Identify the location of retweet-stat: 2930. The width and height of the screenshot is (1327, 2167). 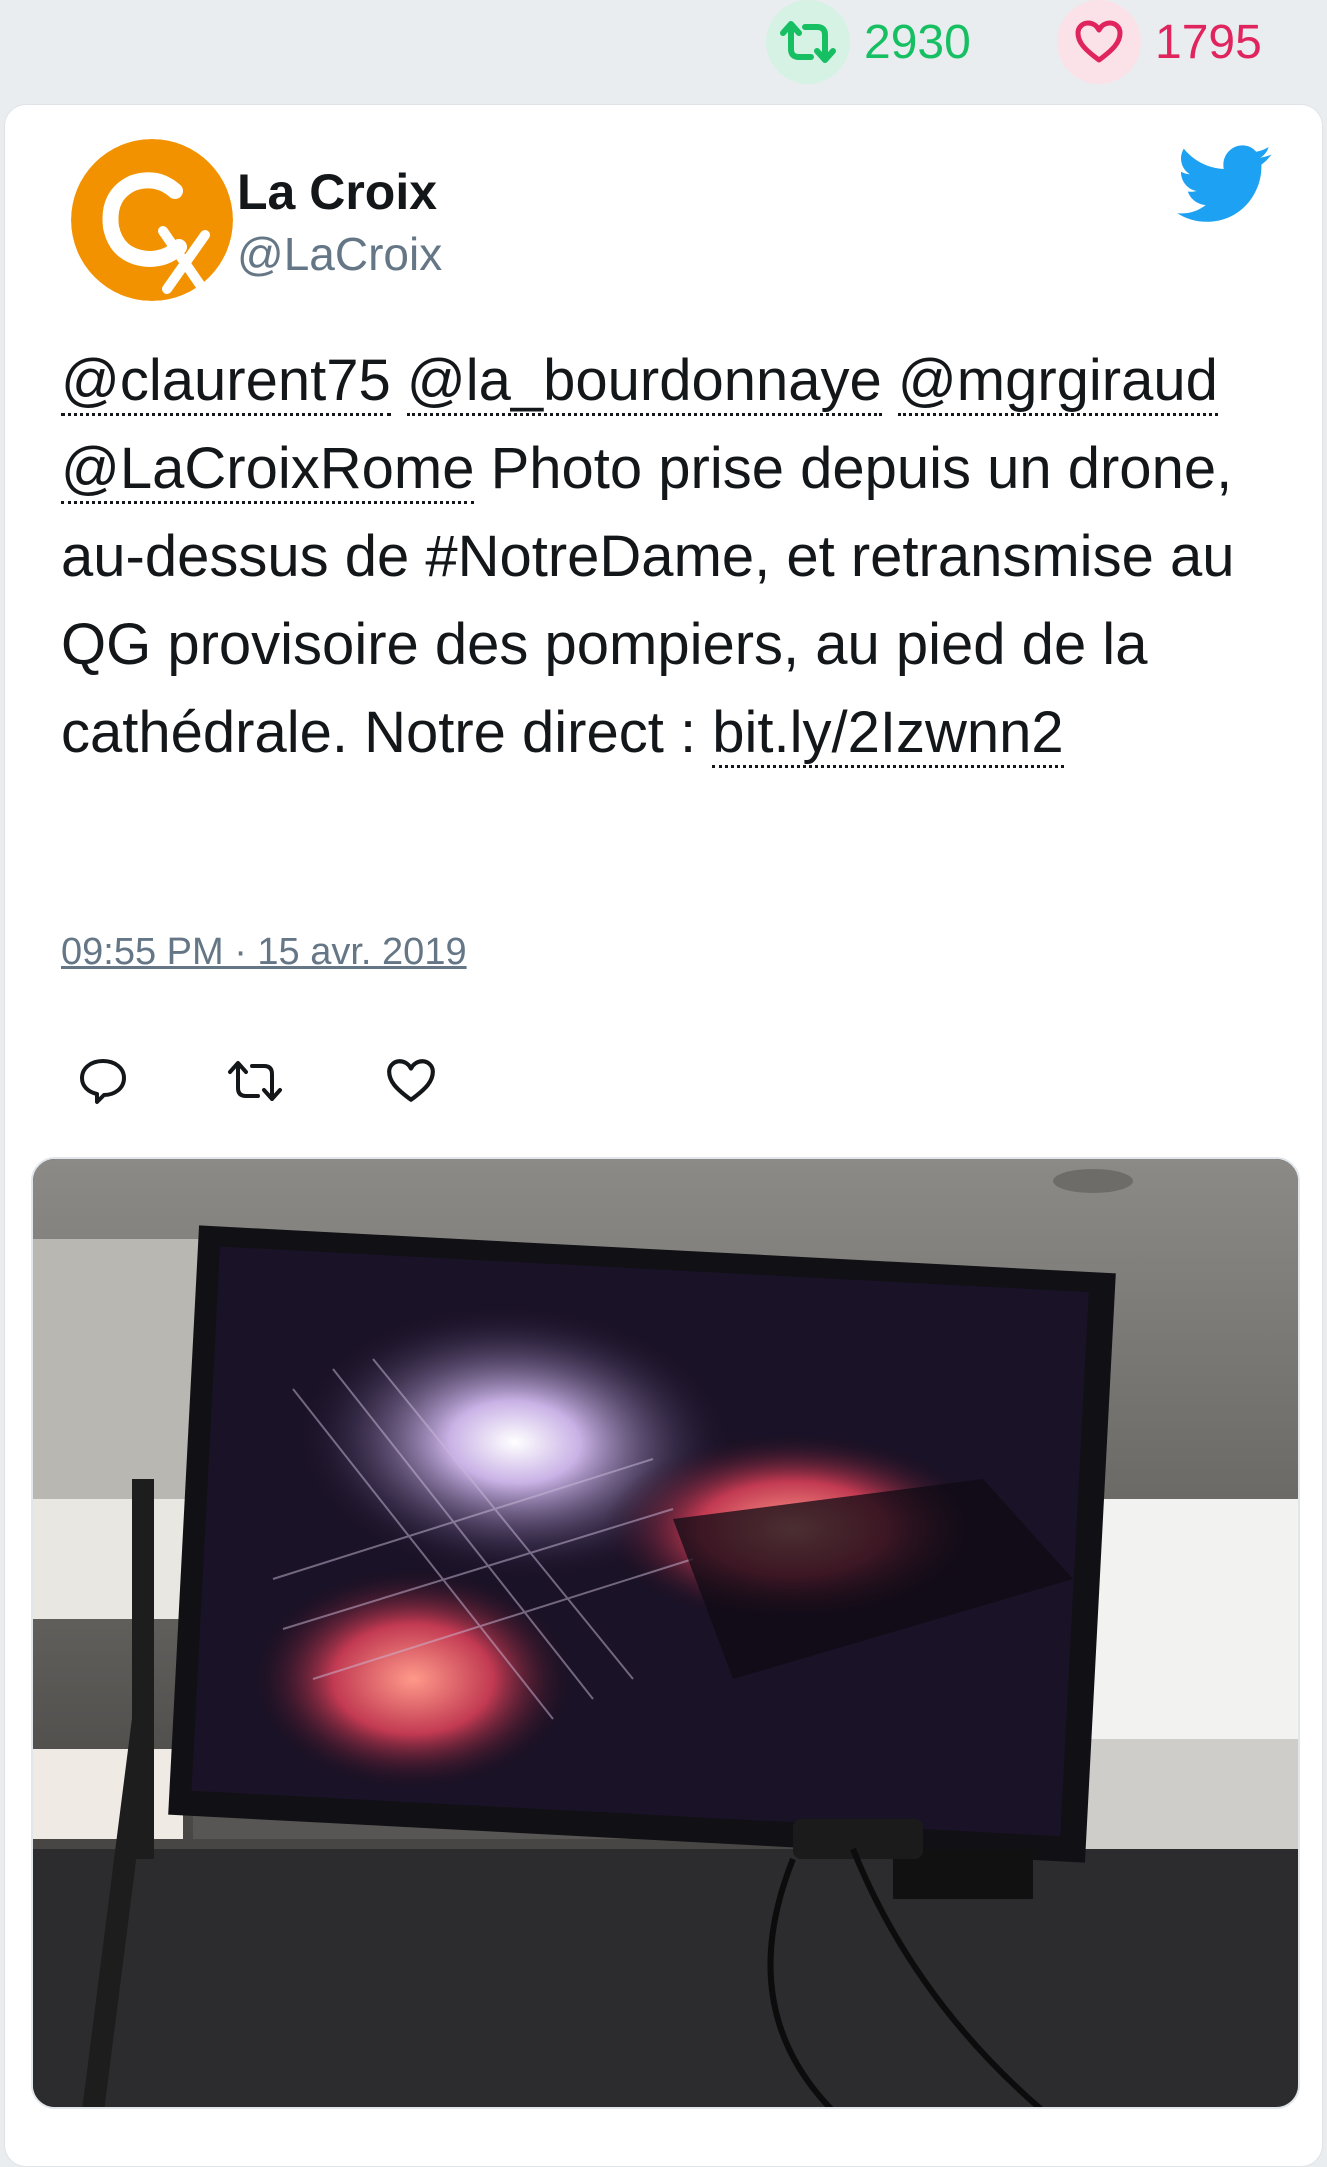
(868, 42).